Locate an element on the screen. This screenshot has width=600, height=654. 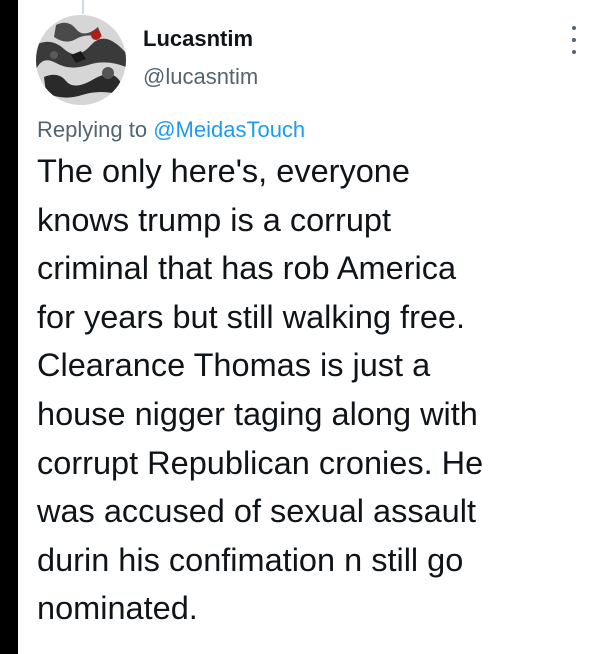
tweet-text-line: durin his confimation n still go is located at coordinates (250, 559).